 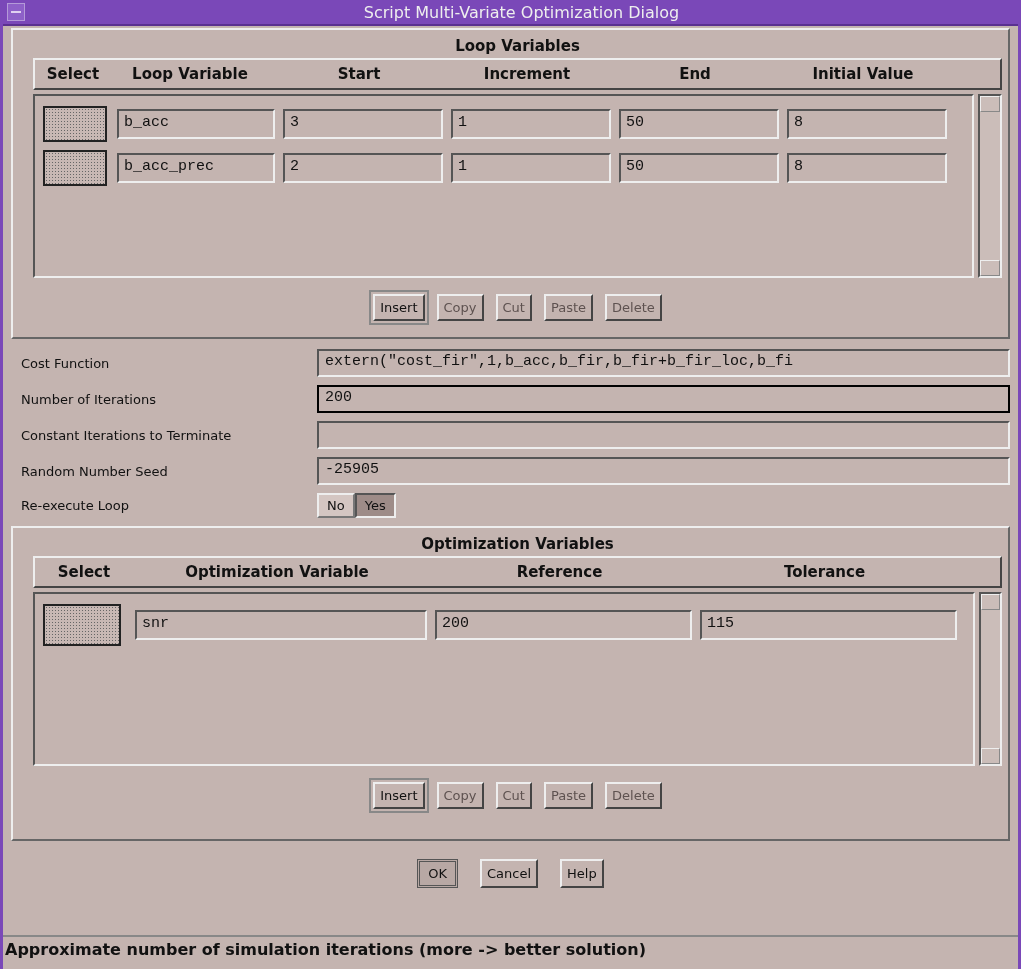 I want to click on column-header: Loop Variable, so click(x=190, y=74).